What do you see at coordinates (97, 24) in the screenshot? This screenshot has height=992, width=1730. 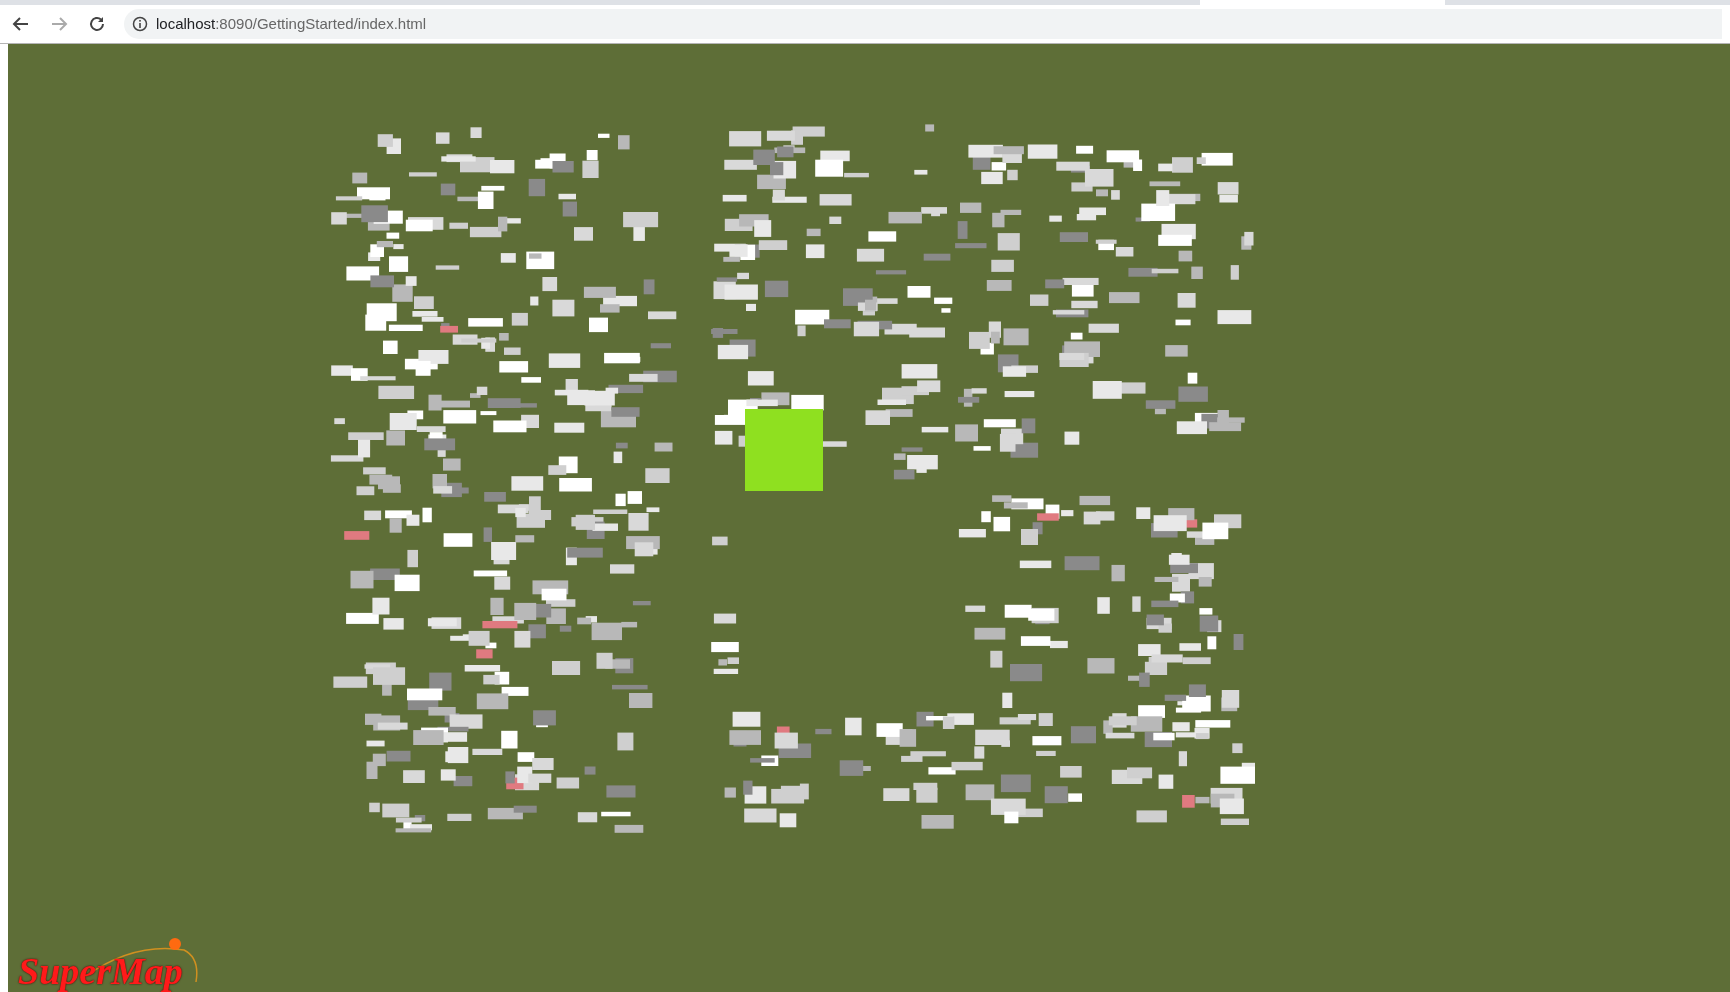 I see `reload-icon` at bounding box center [97, 24].